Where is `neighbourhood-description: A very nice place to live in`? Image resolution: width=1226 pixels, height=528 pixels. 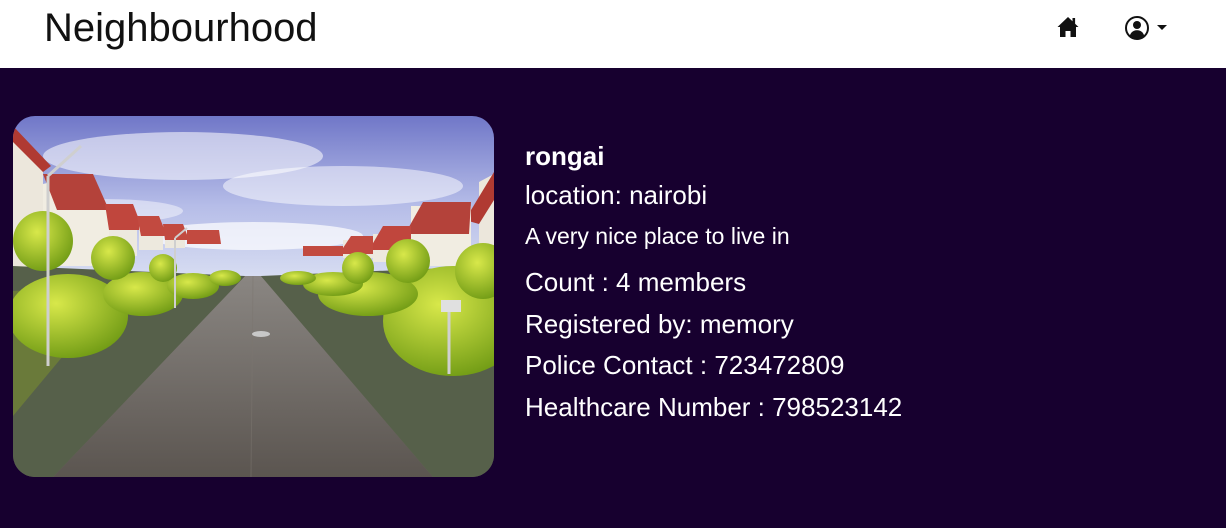
neighbourhood-description: A very nice place to live in is located at coordinates (657, 236).